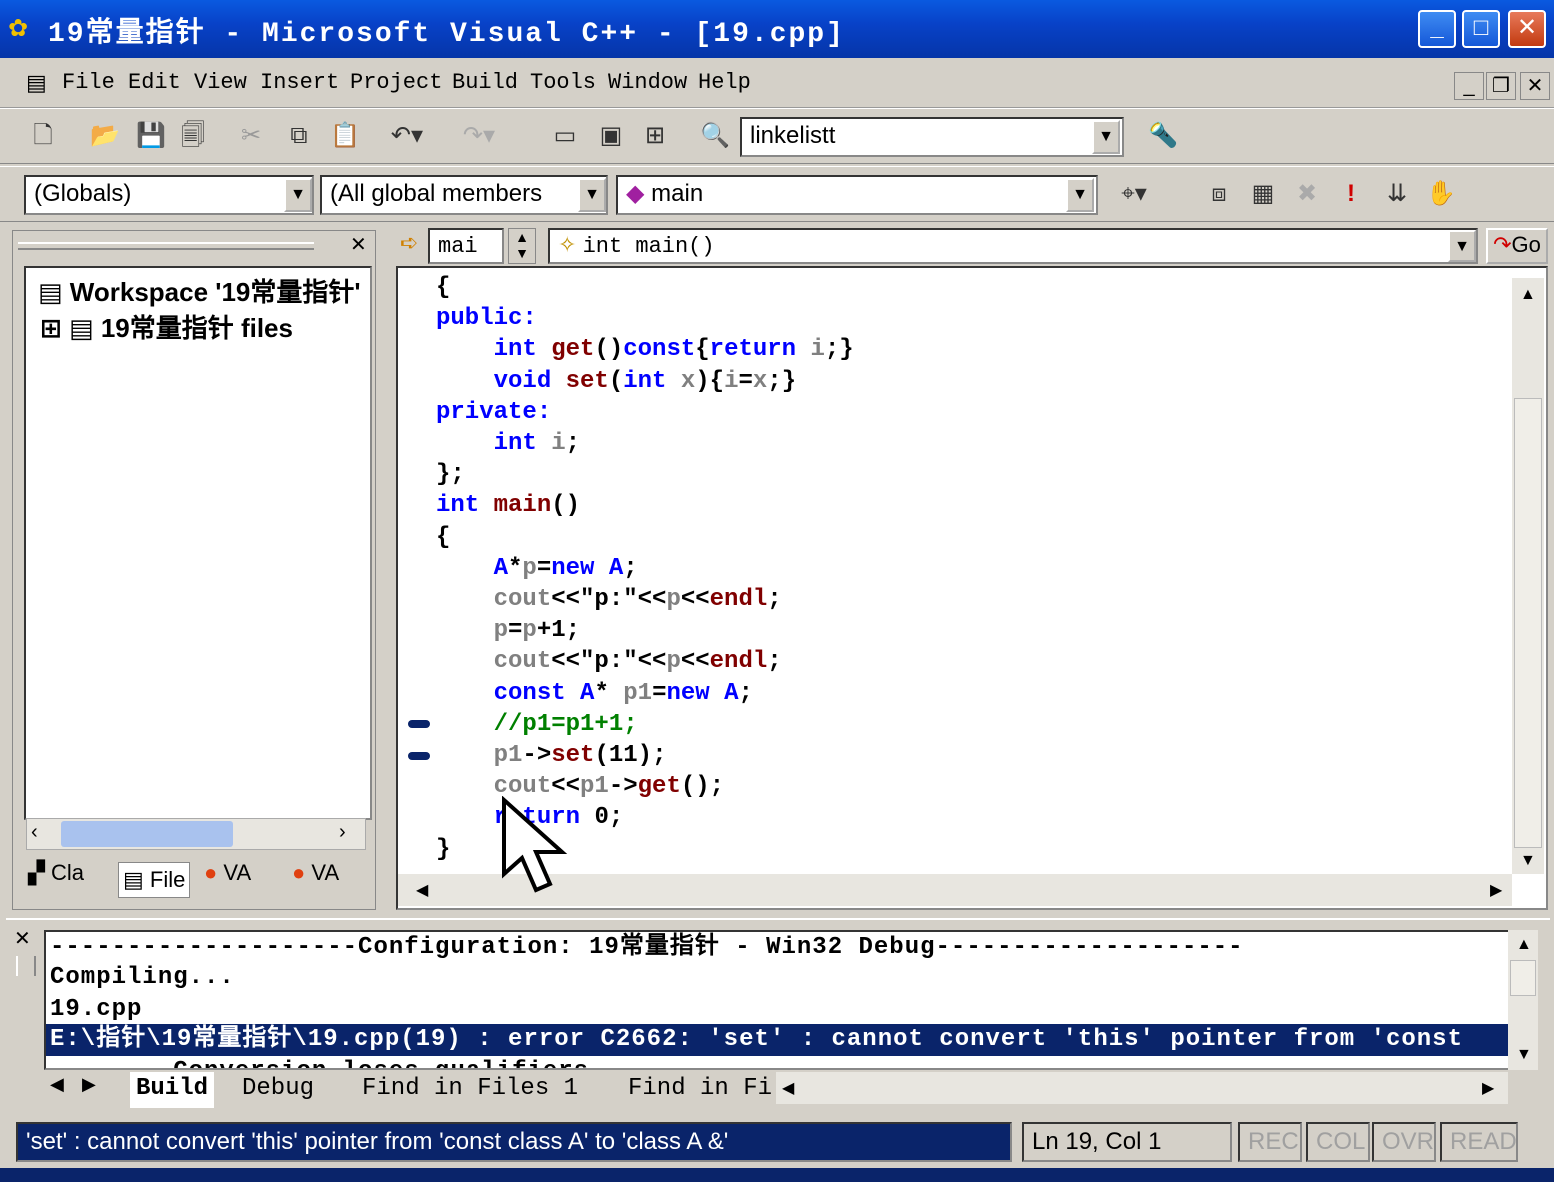  What do you see at coordinates (645, 412) in the screenshot?
I see `code-line: private:` at bounding box center [645, 412].